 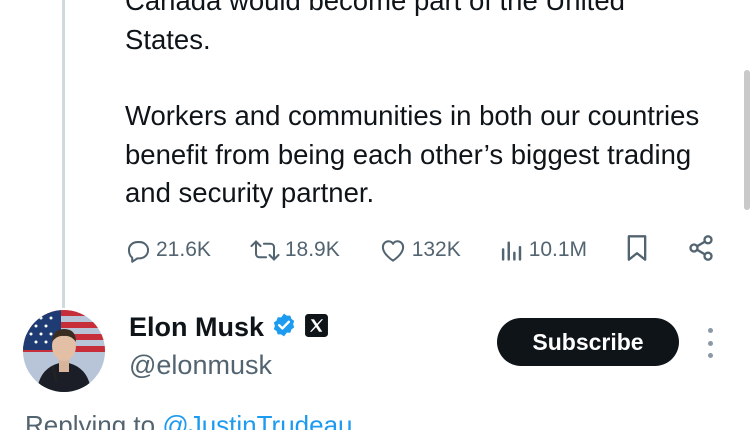 I want to click on repost-count: 18.9K, so click(x=312, y=249).